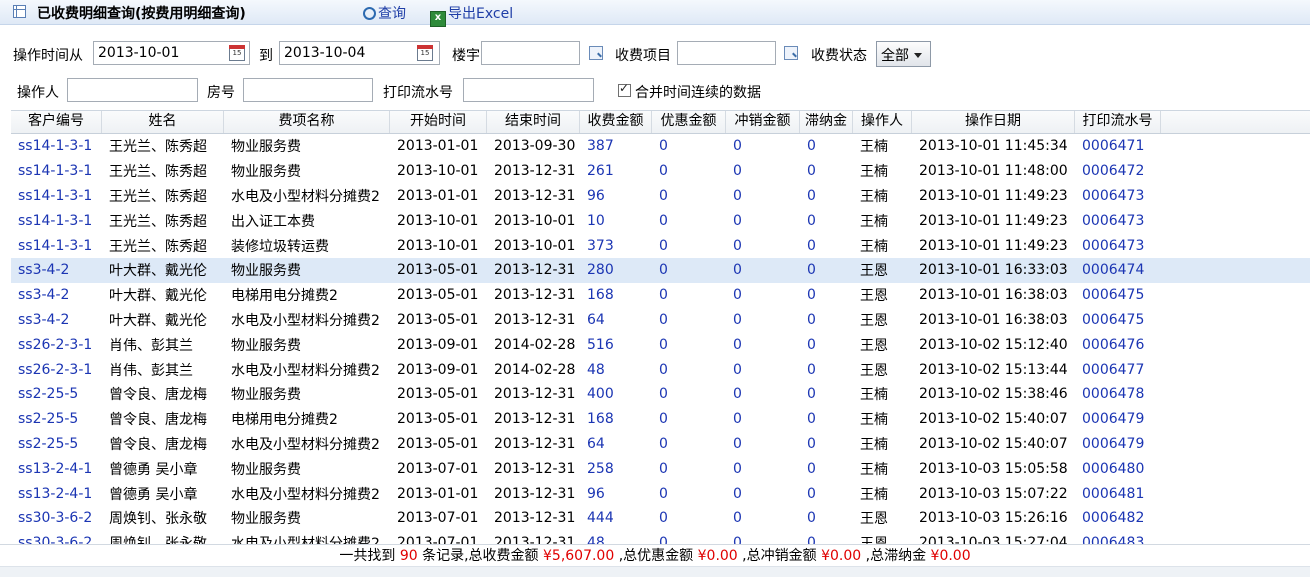 The image size is (1310, 577). Describe the element at coordinates (874, 469) in the screenshot. I see `cell-operator: 王楠` at that location.